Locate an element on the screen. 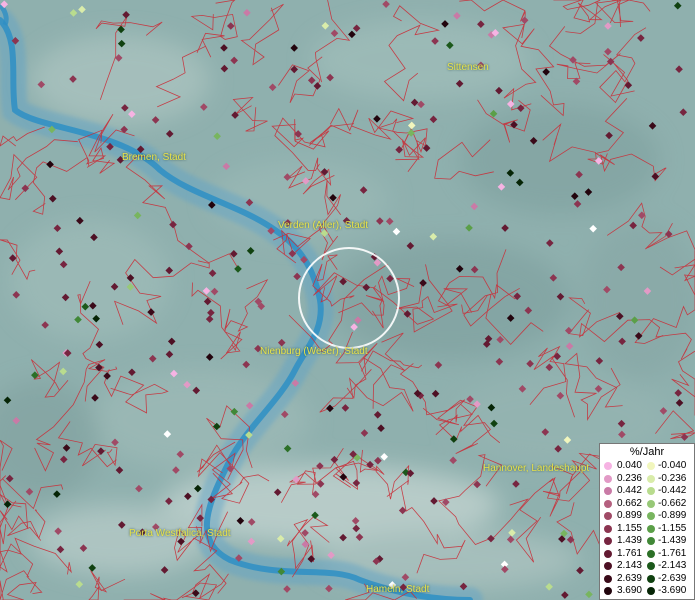  legend-row-positive: 2.143 is located at coordinates (623, 566).